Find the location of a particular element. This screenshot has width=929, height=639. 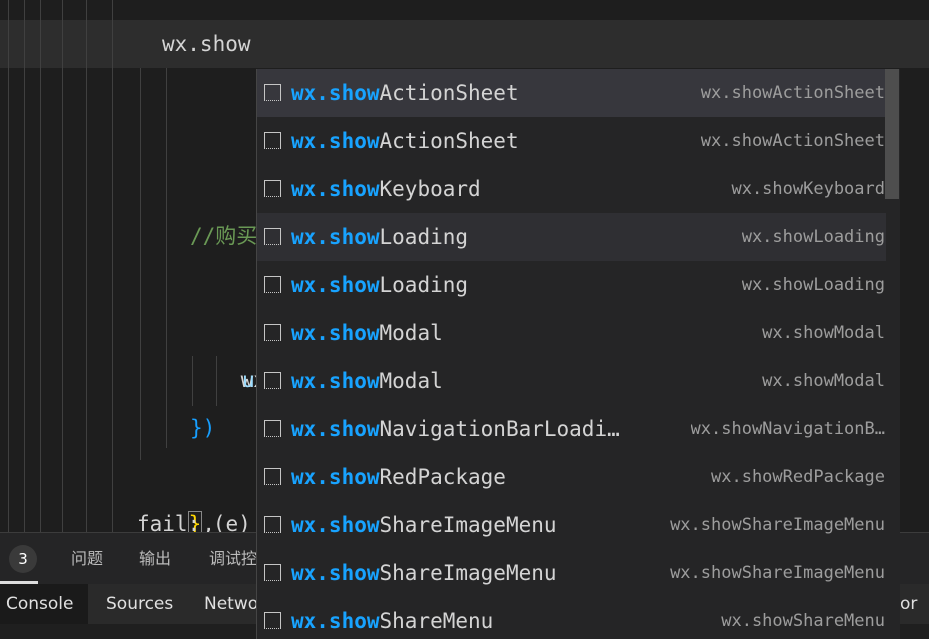

suggestion-item: wx.showRedPackage wx.showRedPackage is located at coordinates (578, 477).